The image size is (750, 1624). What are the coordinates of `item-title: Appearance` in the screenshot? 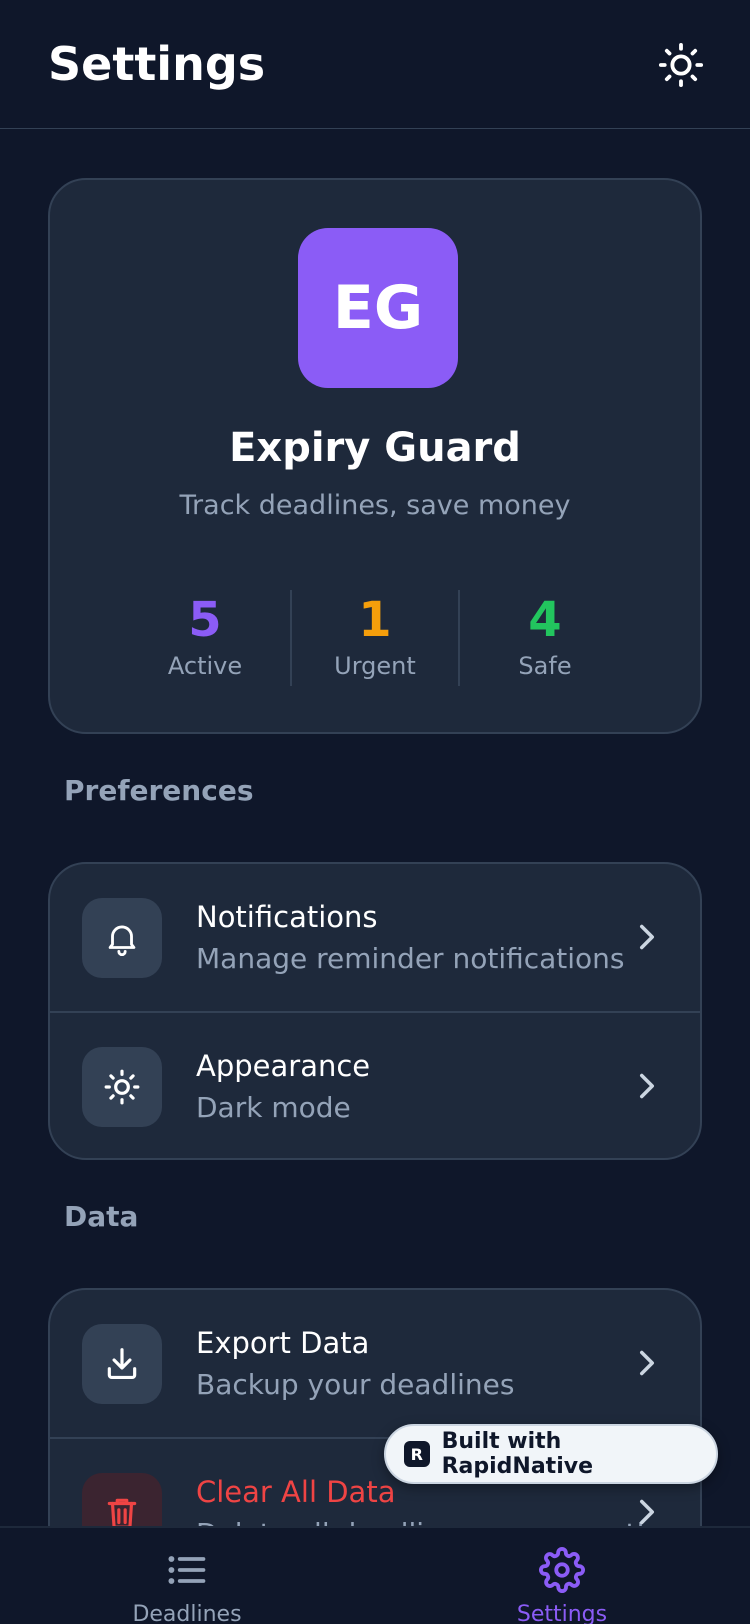 It's located at (283, 1066).